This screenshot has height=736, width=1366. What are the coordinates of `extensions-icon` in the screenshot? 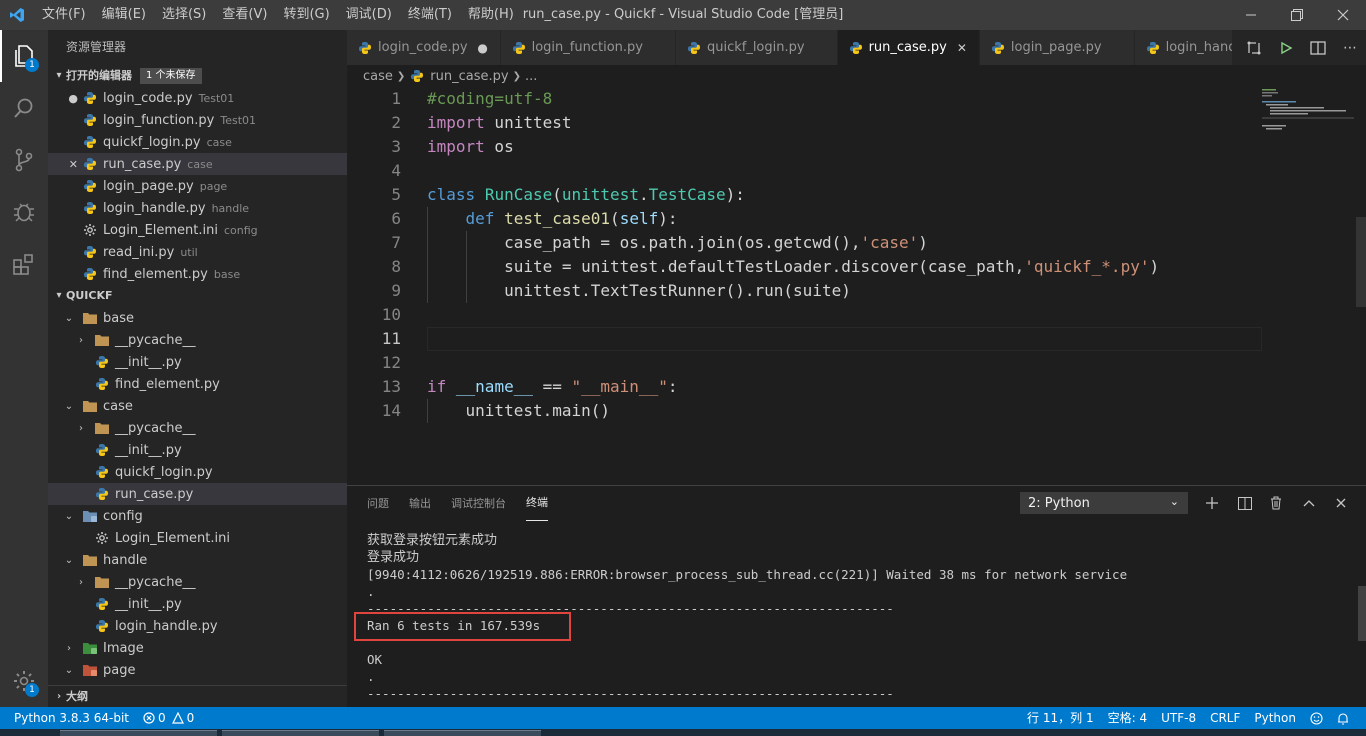 It's located at (24, 264).